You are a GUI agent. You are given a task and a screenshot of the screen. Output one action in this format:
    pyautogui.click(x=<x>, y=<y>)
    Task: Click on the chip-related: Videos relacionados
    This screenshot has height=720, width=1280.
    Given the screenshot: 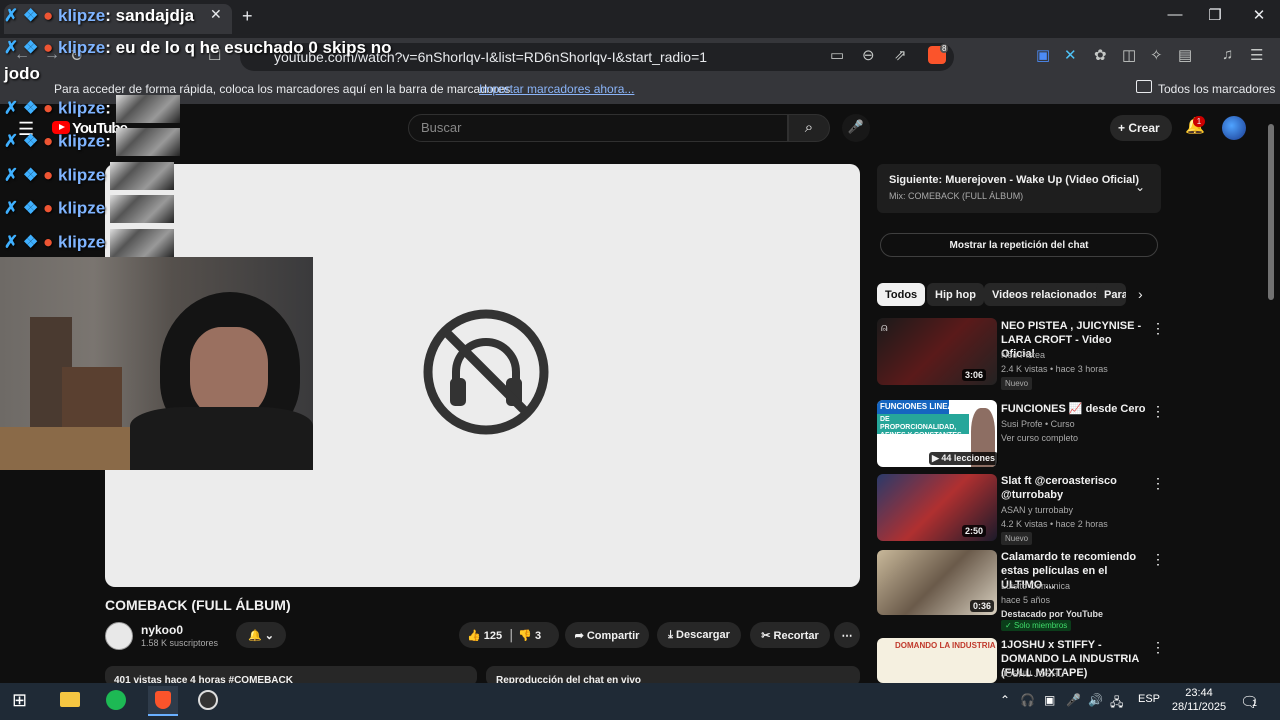 What is the action you would take?
    pyautogui.click(x=1045, y=294)
    